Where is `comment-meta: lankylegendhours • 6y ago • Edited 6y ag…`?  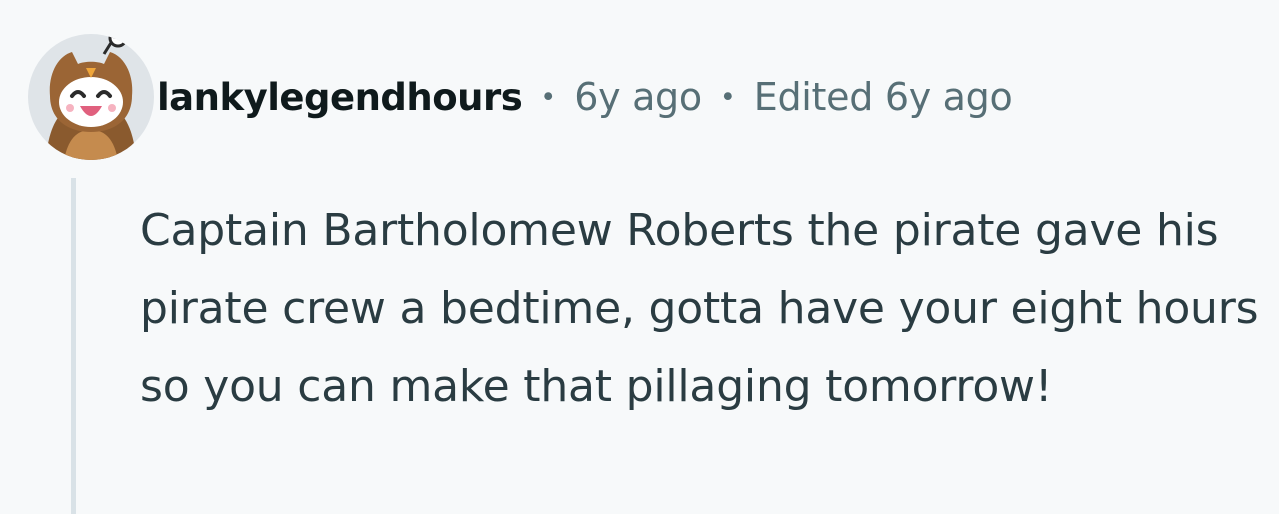 comment-meta: lankylegendhours • 6y ago • Edited 6y ag… is located at coordinates (585, 97).